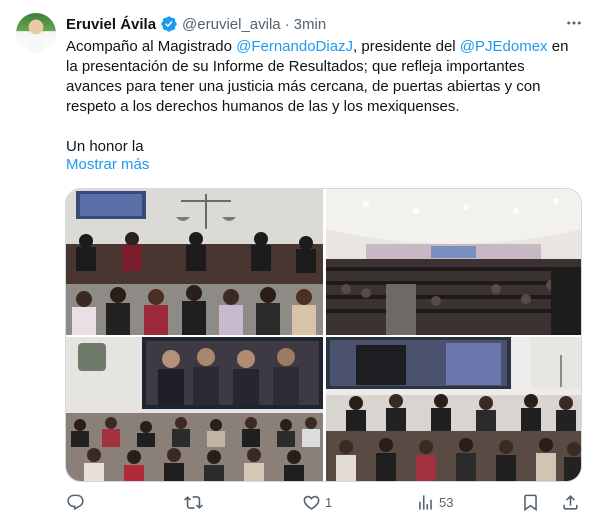 This screenshot has width=603, height=525. I want to click on tweet-header: Eruviel Ávila @eruviel_avila · 3min, so click(196, 24).